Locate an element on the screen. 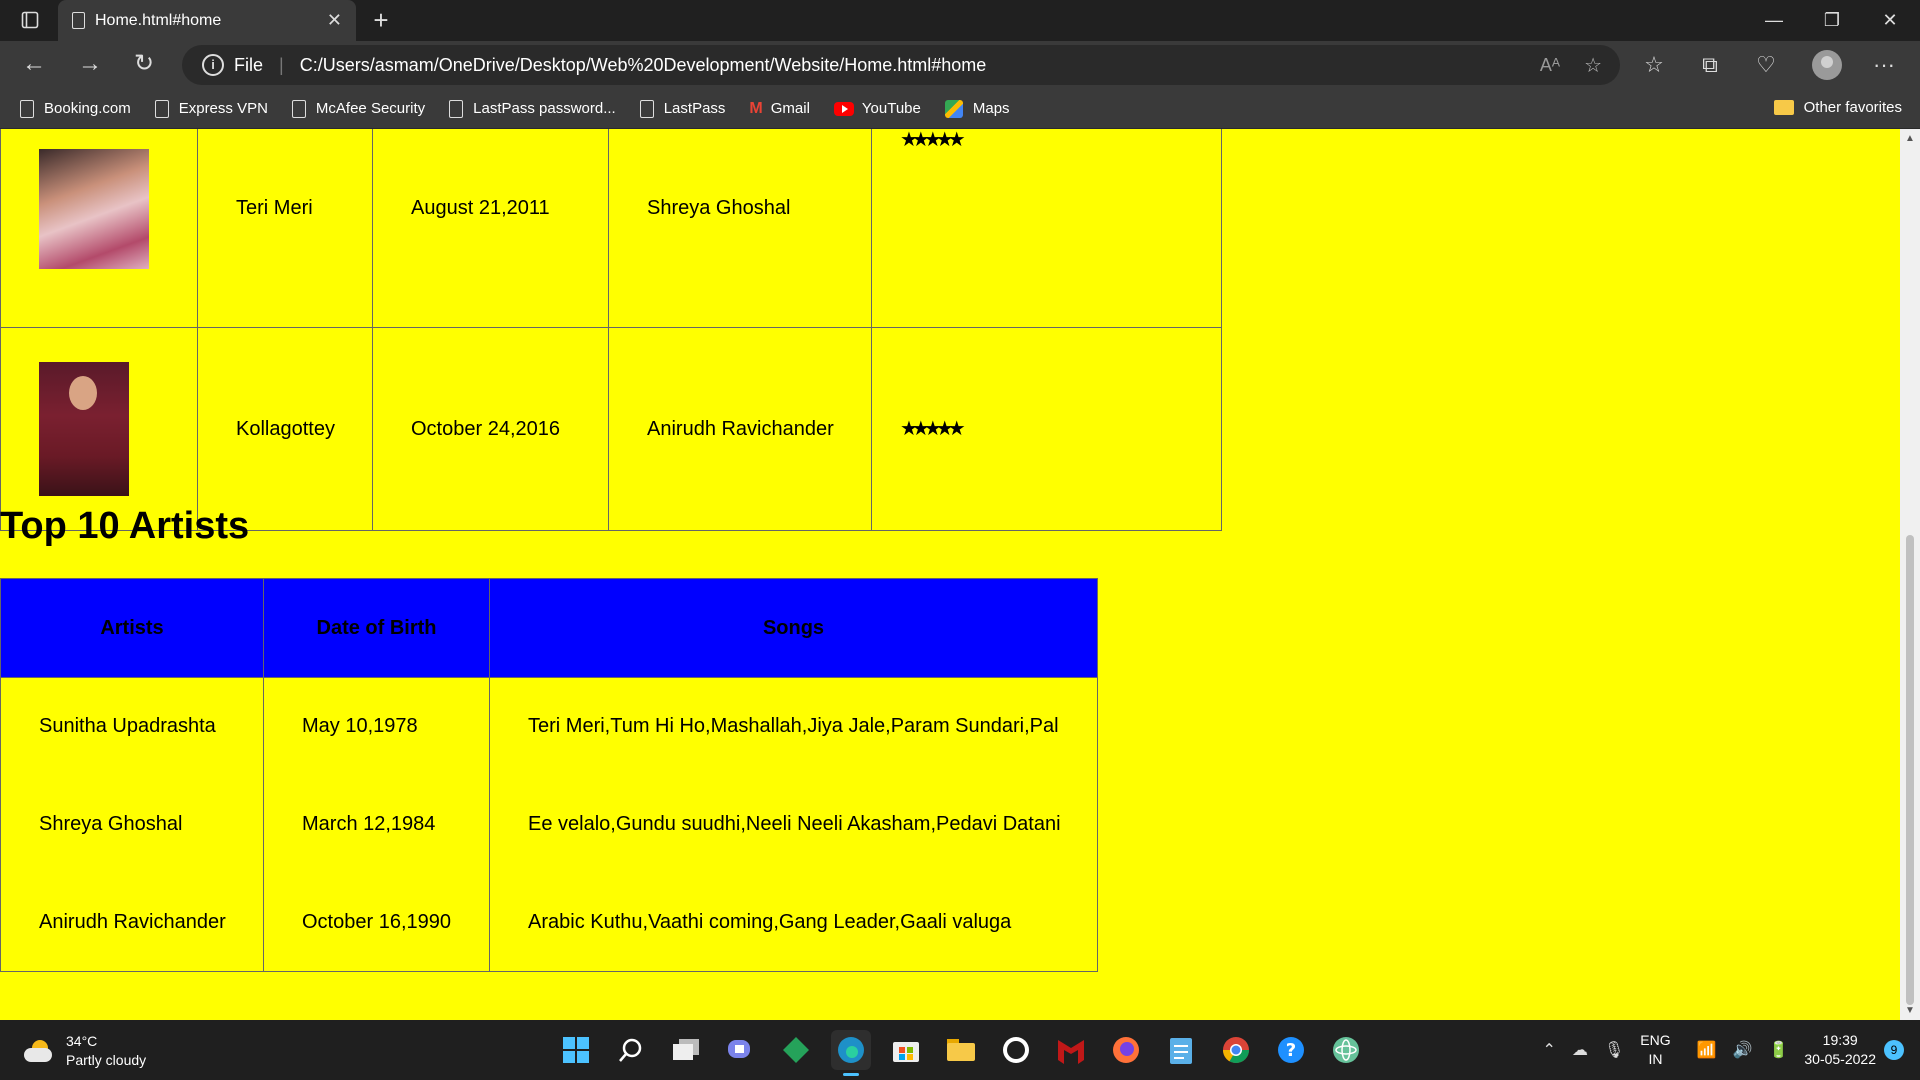 The width and height of the screenshot is (1920, 1080). youtube-icon is located at coordinates (843, 108).